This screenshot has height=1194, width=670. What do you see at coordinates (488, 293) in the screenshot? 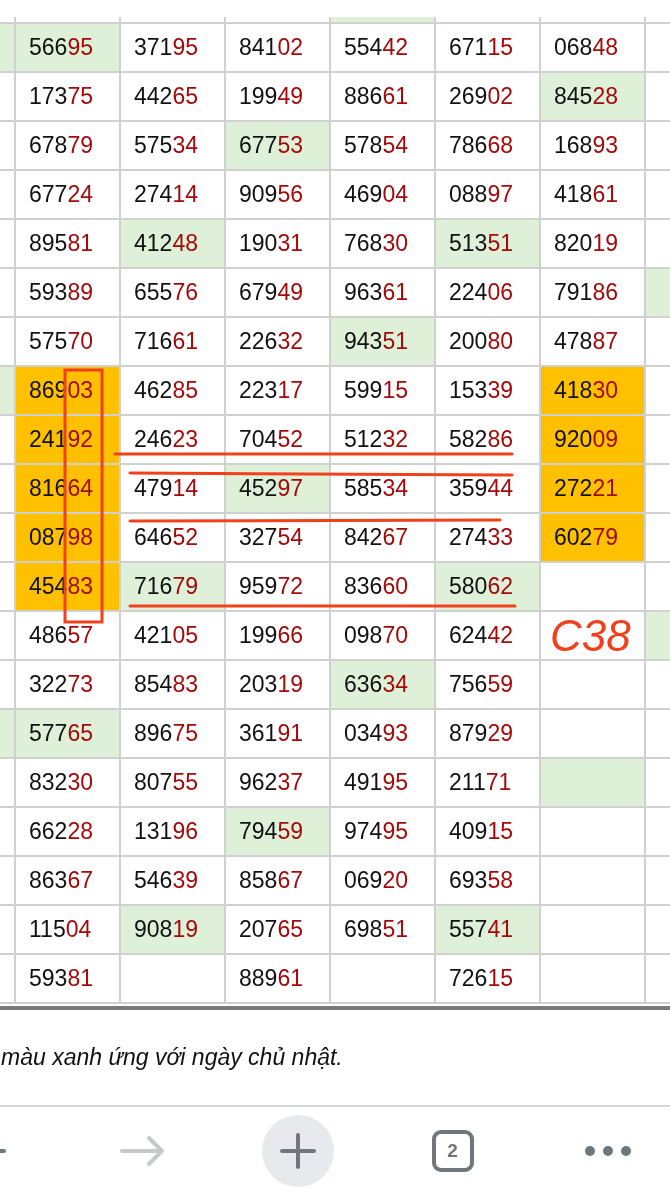
I see `table-cell: 22406` at bounding box center [488, 293].